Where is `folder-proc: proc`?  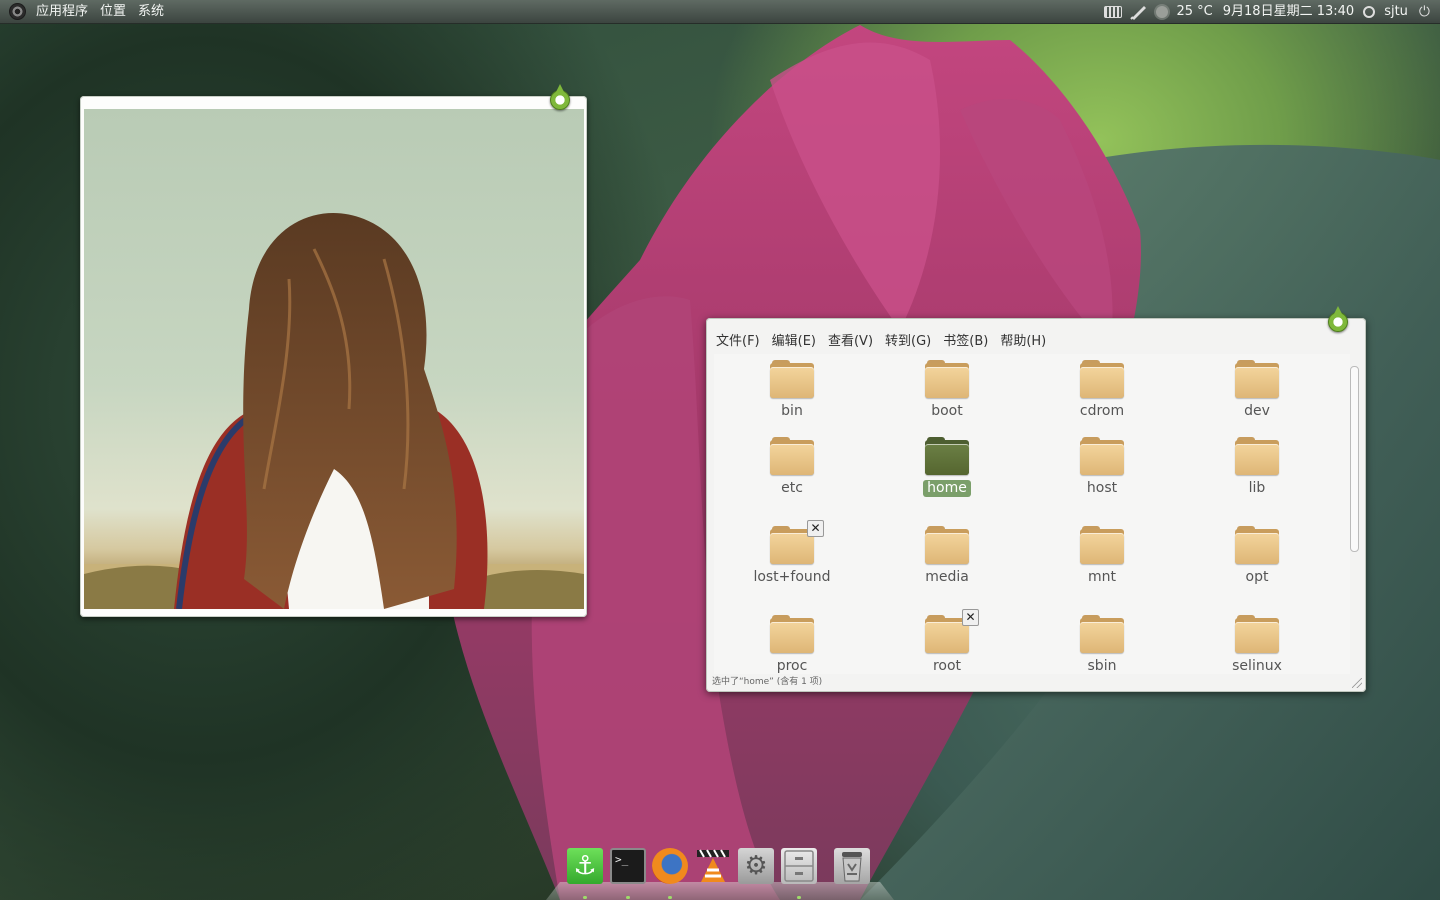 folder-proc: proc is located at coordinates (792, 644).